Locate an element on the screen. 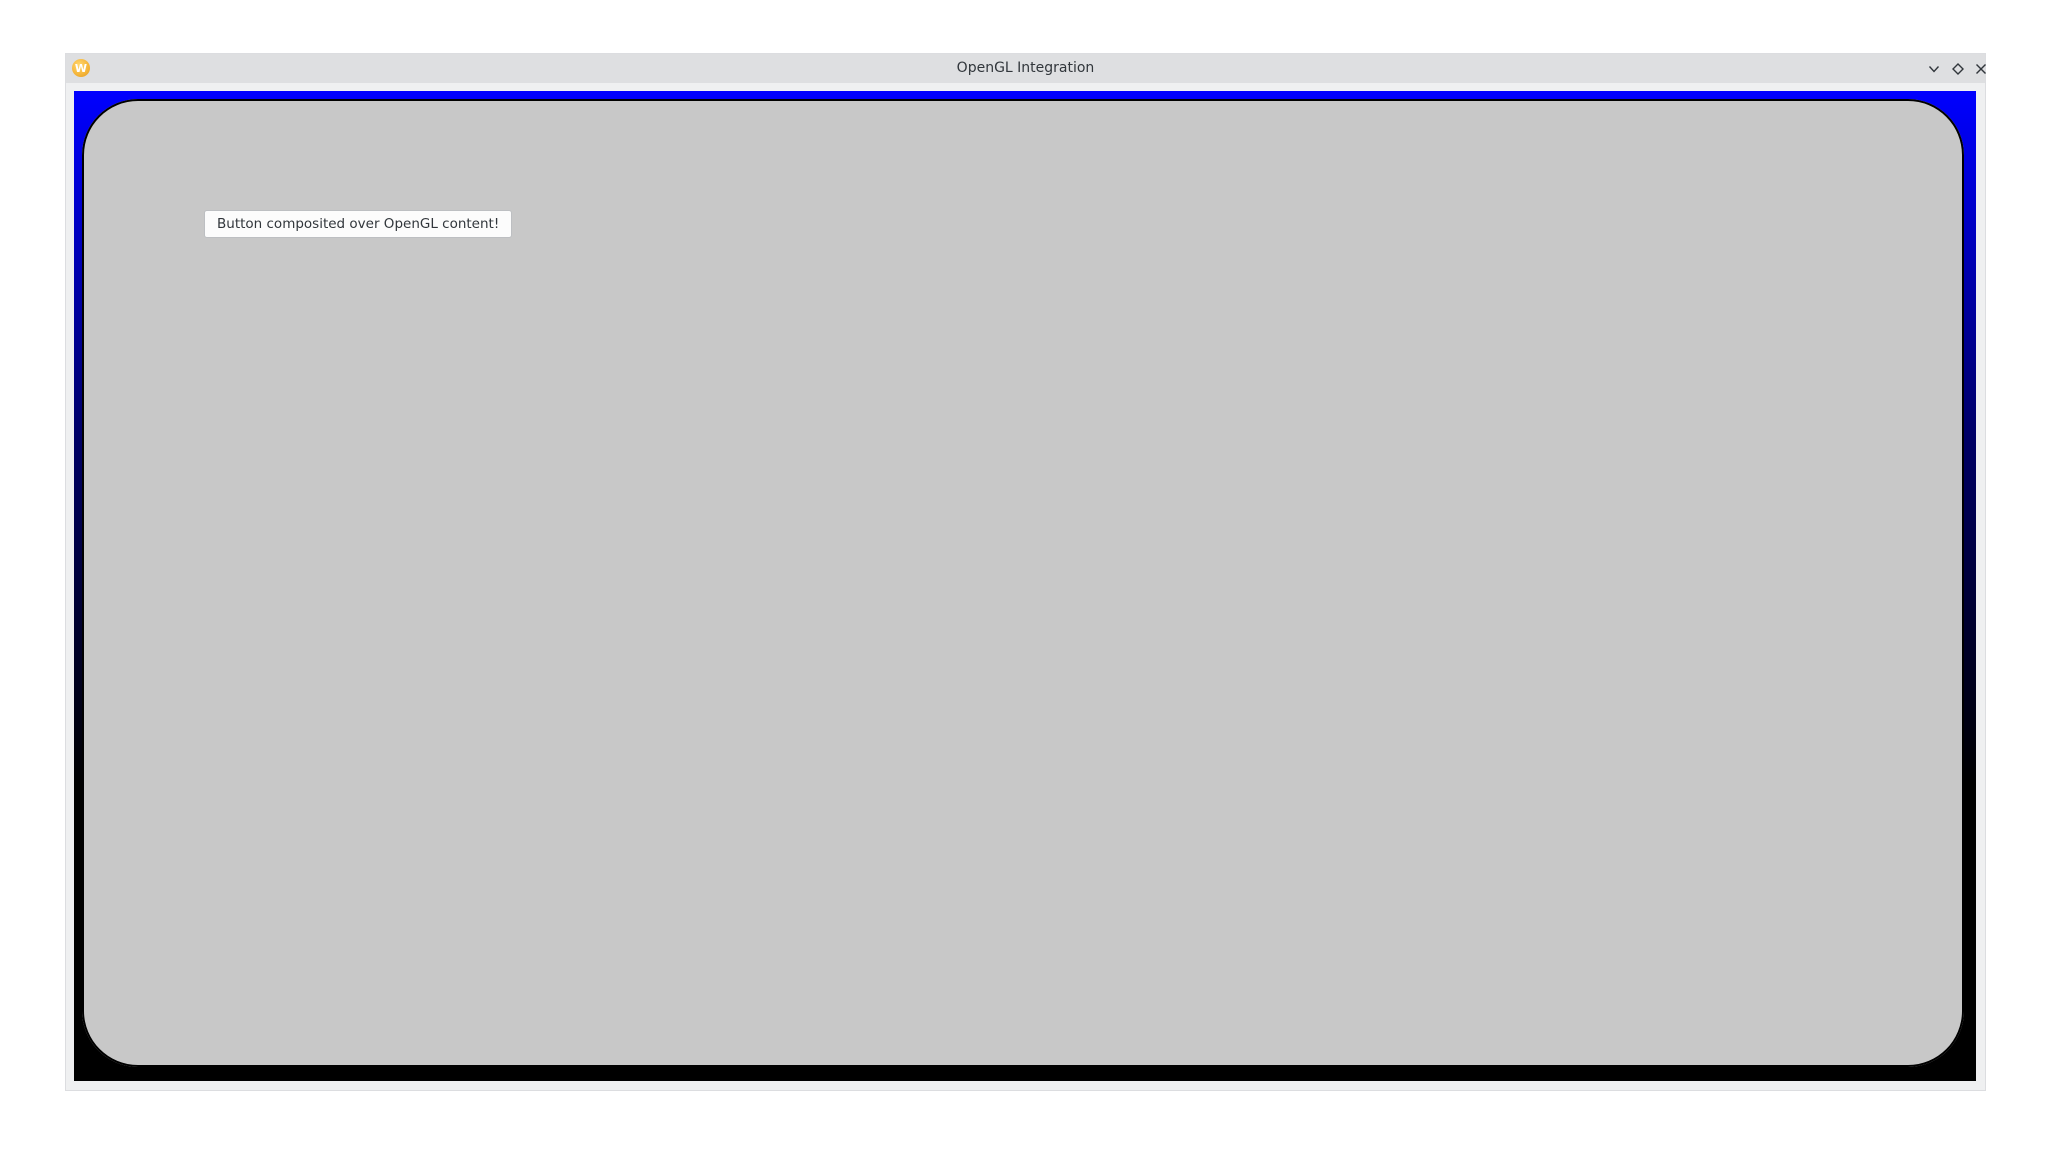 Image resolution: width=2050 pixels, height=1166 pixels. close-button is located at coordinates (1981, 69).